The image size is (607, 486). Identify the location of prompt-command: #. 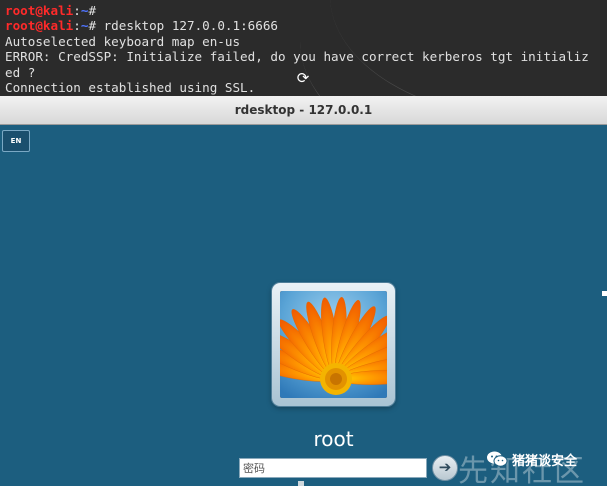
(92, 10).